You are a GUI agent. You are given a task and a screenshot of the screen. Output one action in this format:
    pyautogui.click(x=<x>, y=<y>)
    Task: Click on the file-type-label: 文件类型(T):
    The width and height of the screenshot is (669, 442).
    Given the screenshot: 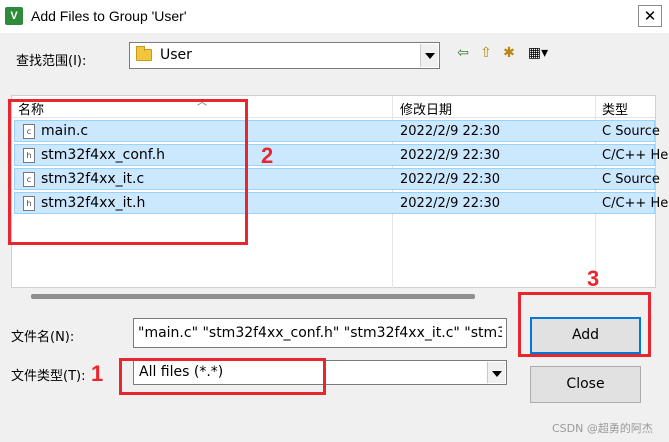 What is the action you would take?
    pyautogui.click(x=48, y=376)
    